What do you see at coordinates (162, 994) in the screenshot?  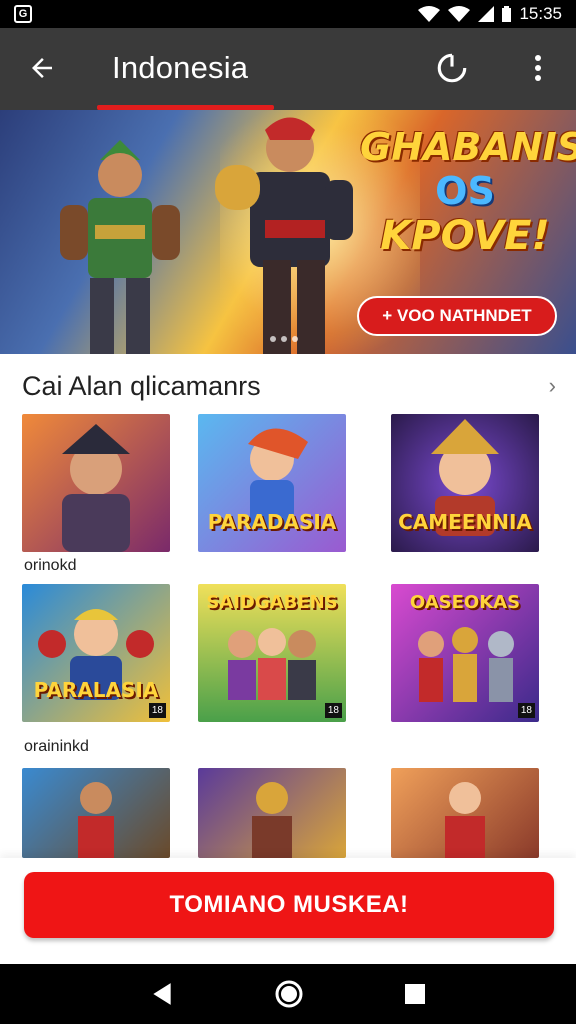 I see `back-triangle-icon` at bounding box center [162, 994].